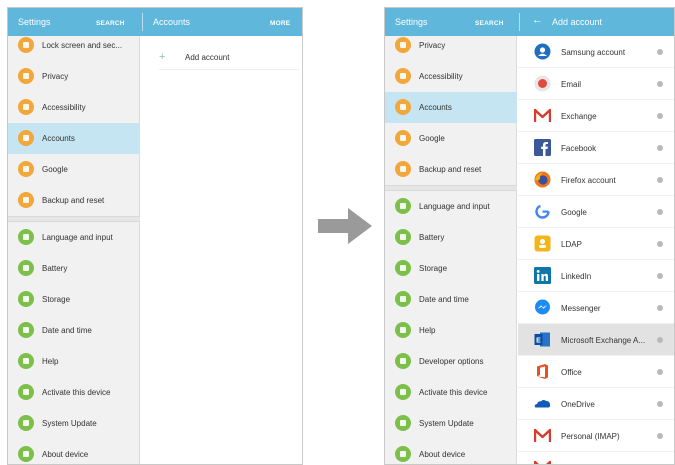 Image resolution: width=675 pixels, height=465 pixels. I want to click on account-type-onedrive: OneDrive, so click(596, 404).